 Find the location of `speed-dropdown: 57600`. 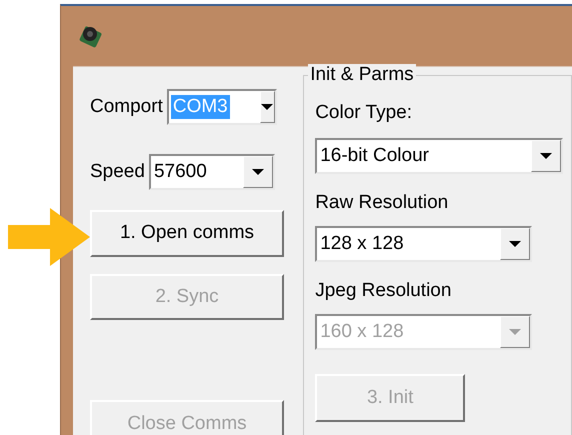

speed-dropdown: 57600 is located at coordinates (211, 172).